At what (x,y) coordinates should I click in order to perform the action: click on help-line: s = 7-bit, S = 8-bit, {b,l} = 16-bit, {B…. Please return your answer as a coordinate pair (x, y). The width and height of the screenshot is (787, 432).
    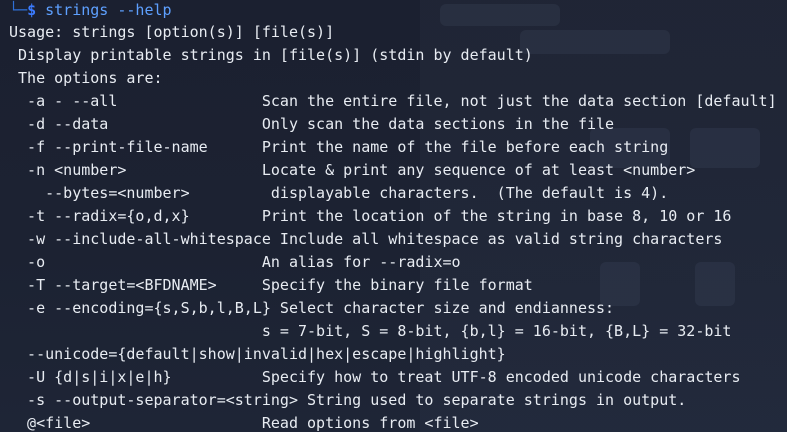
    Looking at the image, I should click on (370, 331).